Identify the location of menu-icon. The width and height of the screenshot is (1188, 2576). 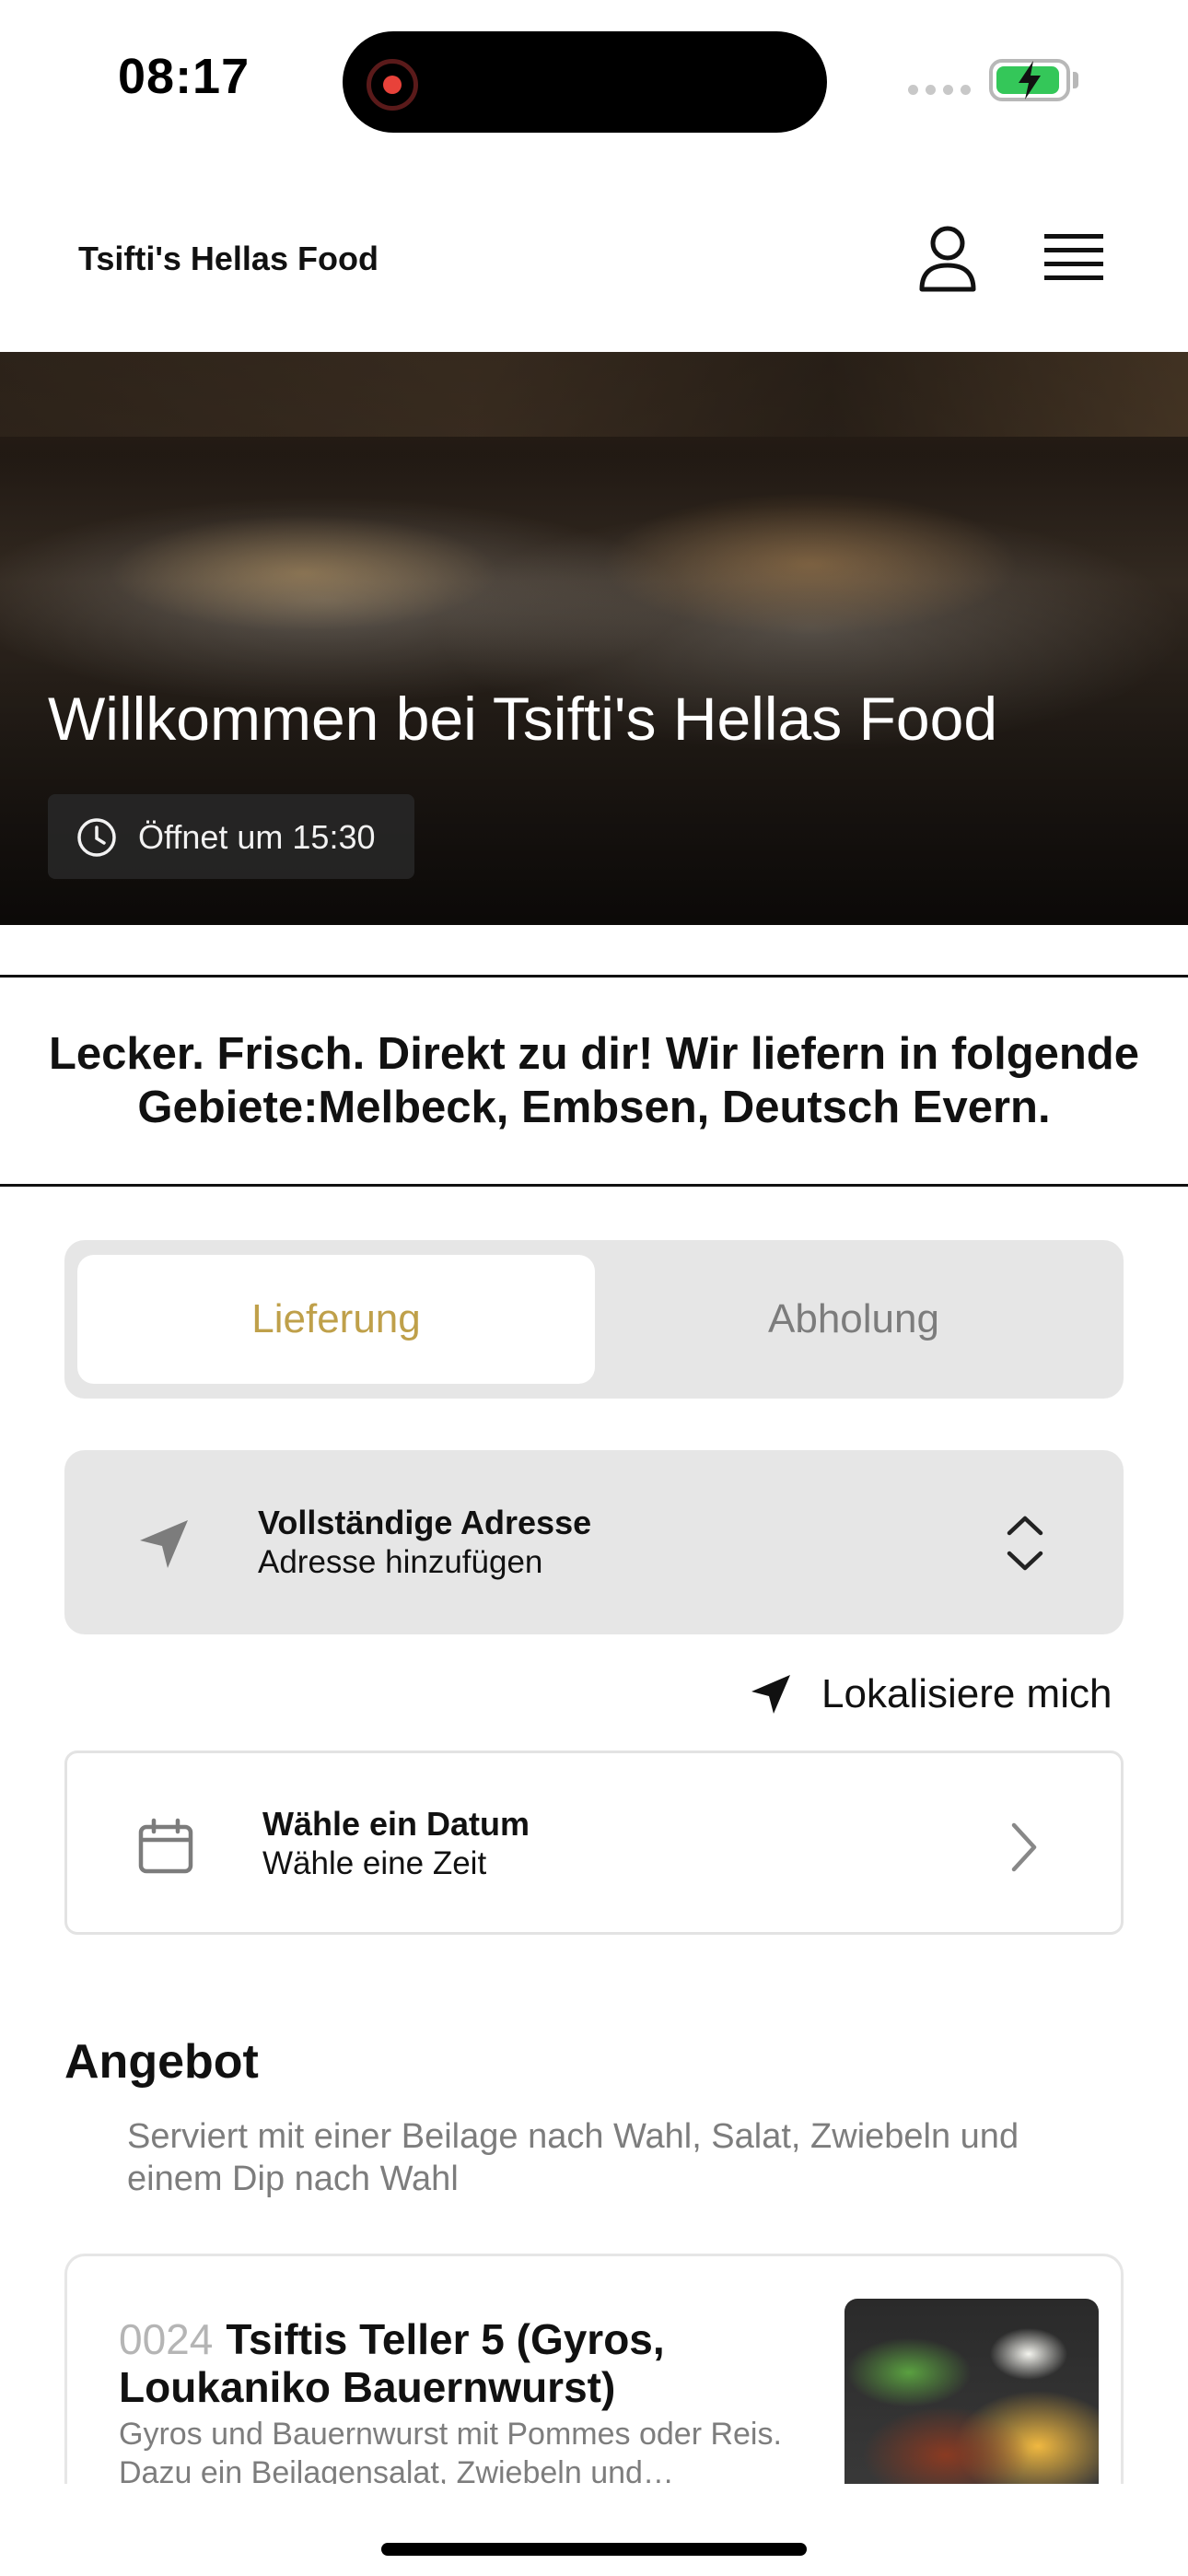
(1073, 259).